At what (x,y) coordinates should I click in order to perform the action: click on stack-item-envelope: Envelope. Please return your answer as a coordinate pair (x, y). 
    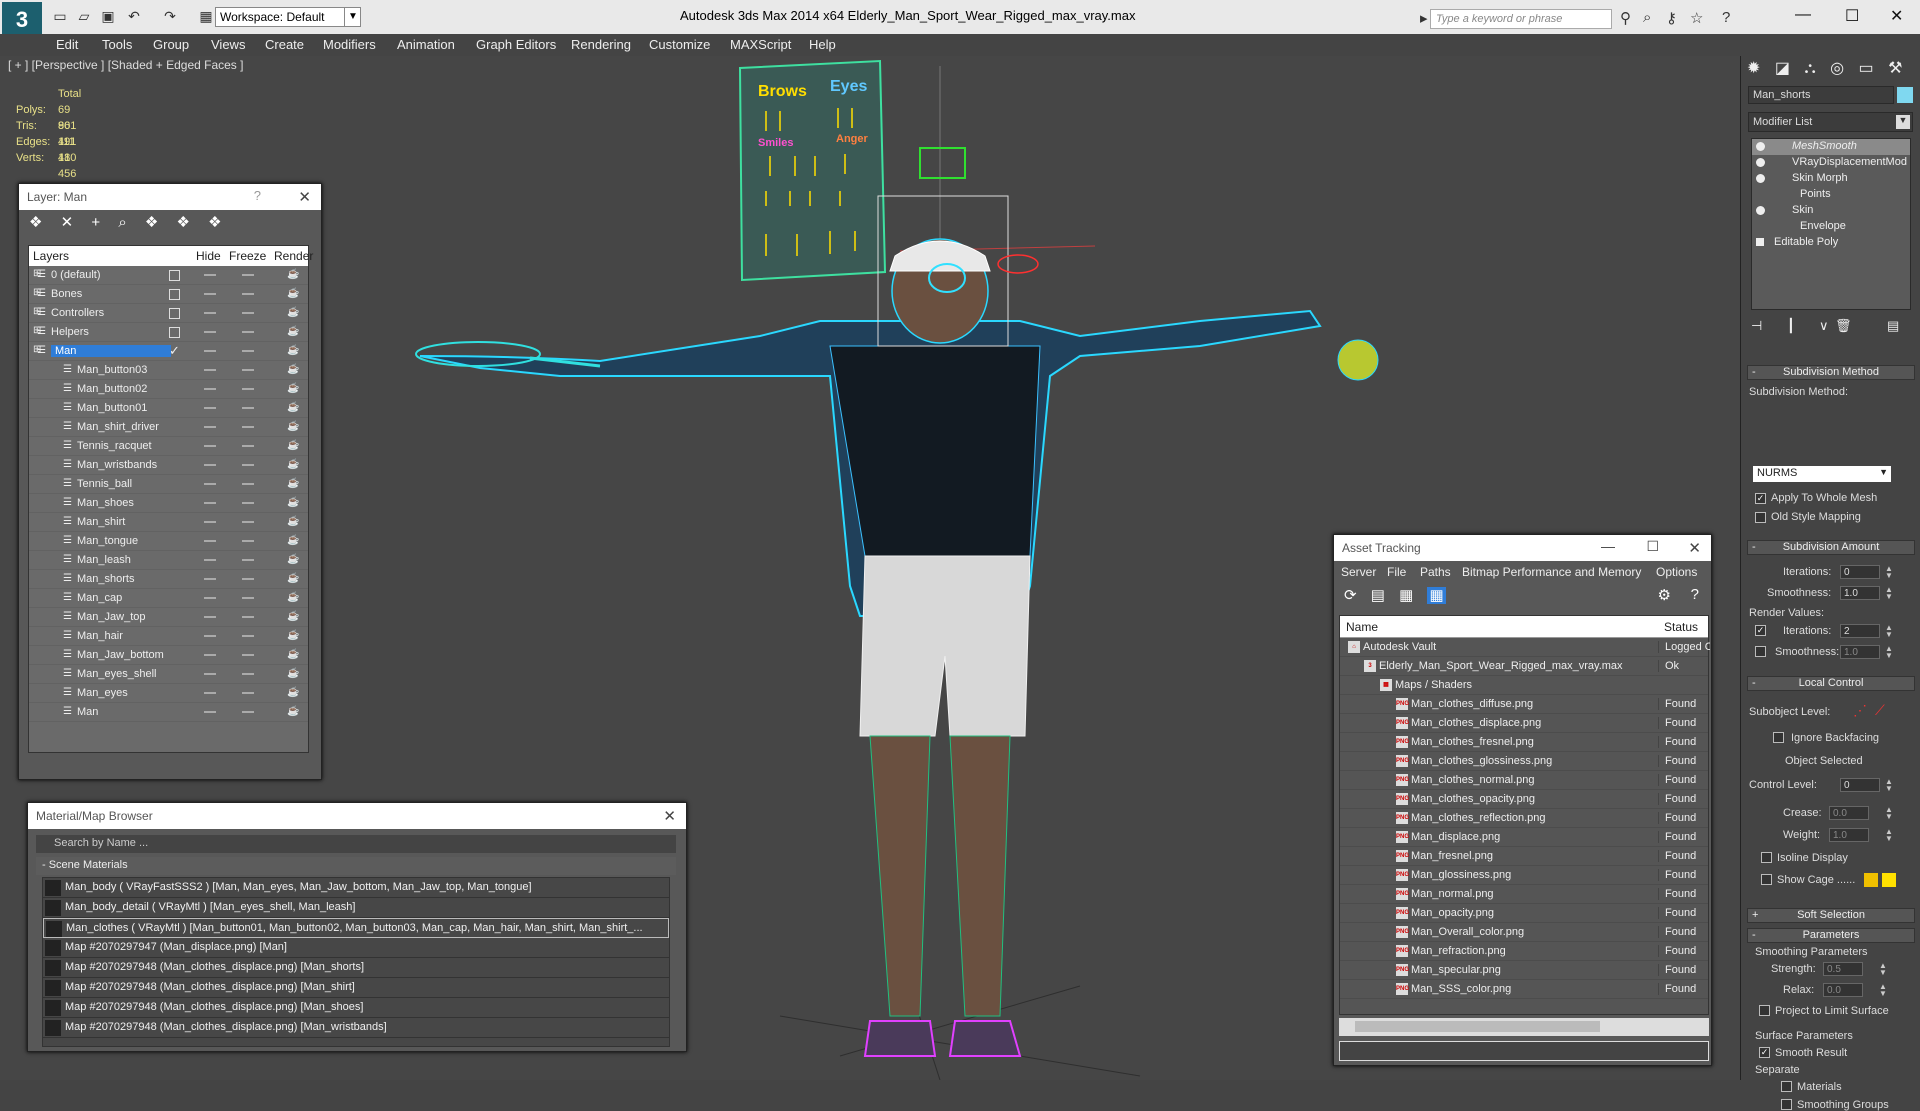
    Looking at the image, I should click on (1831, 227).